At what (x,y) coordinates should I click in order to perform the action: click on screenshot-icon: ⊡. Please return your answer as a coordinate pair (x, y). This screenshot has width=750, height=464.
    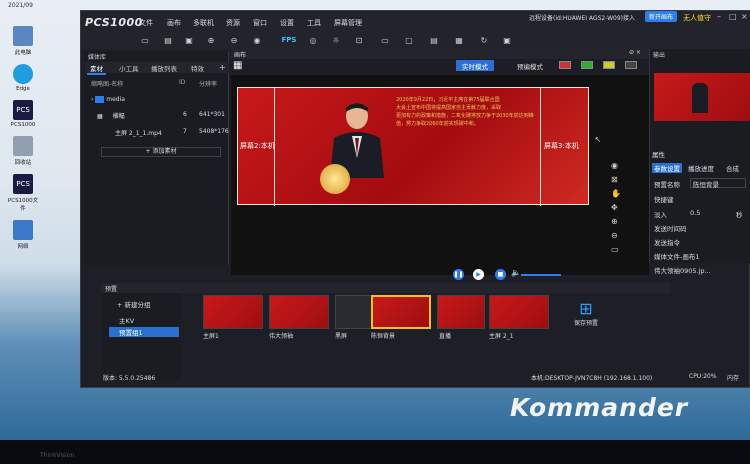
    Looking at the image, I should click on (359, 40).